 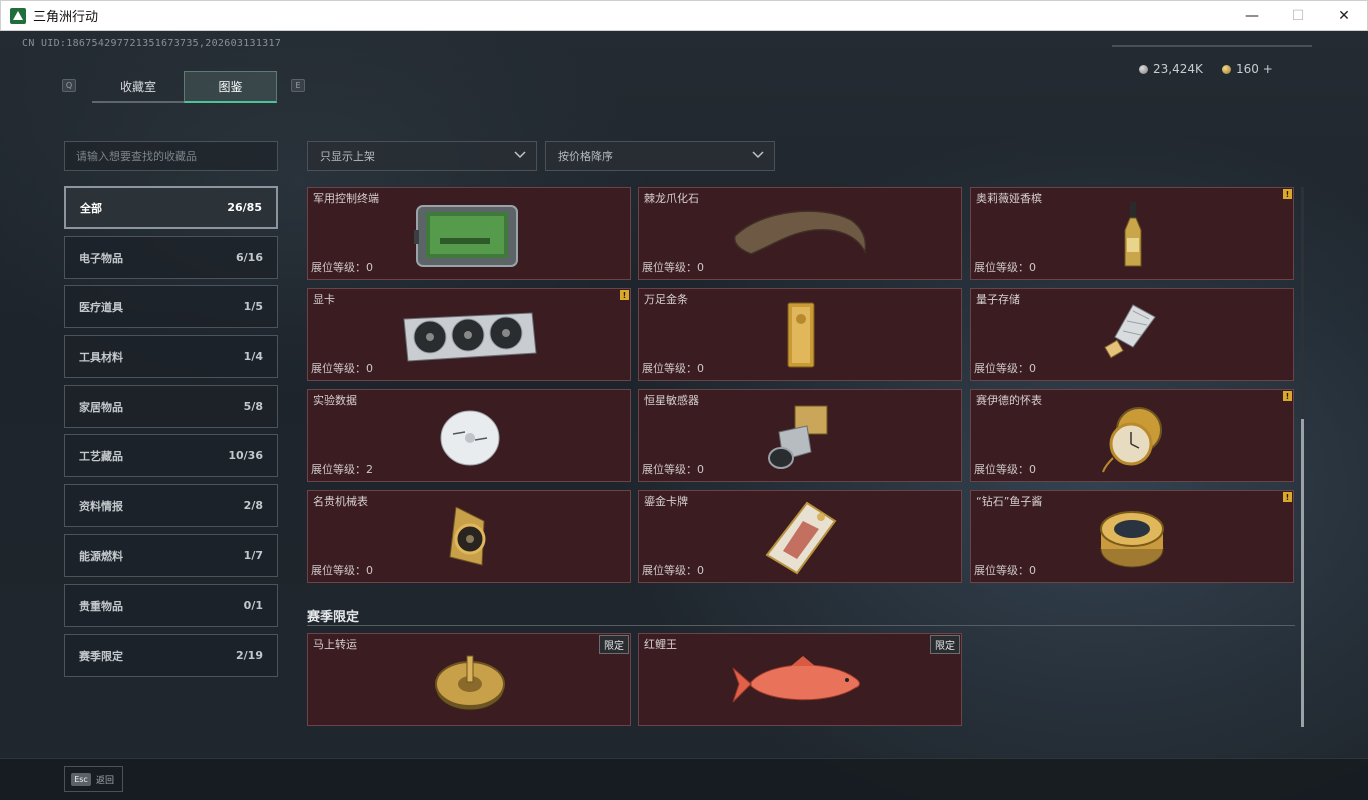 What do you see at coordinates (422, 156) in the screenshot?
I see `shelf-filter-dropdown: 只显示上架` at bounding box center [422, 156].